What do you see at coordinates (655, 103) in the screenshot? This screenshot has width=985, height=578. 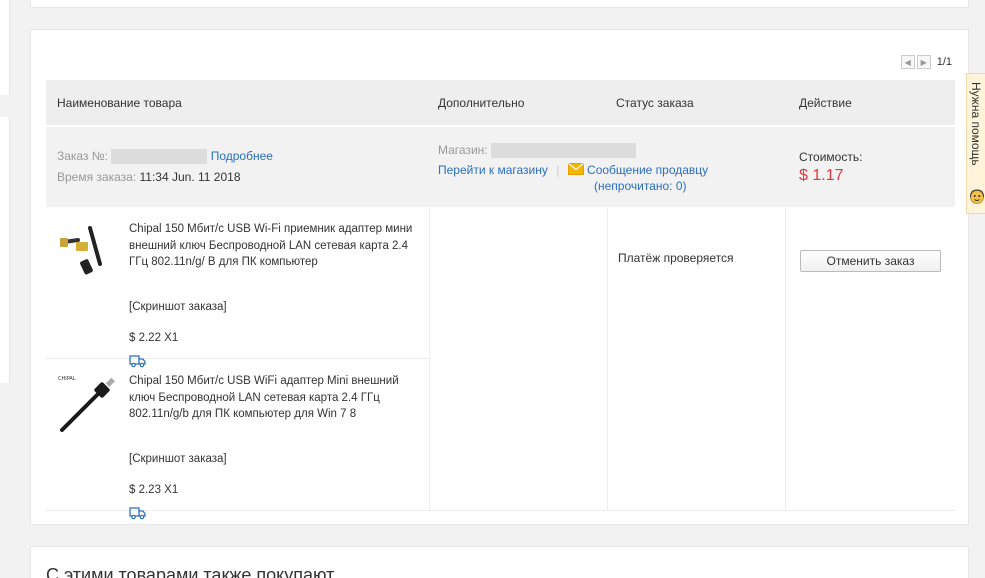 I see `column-status: Статус заказа` at bounding box center [655, 103].